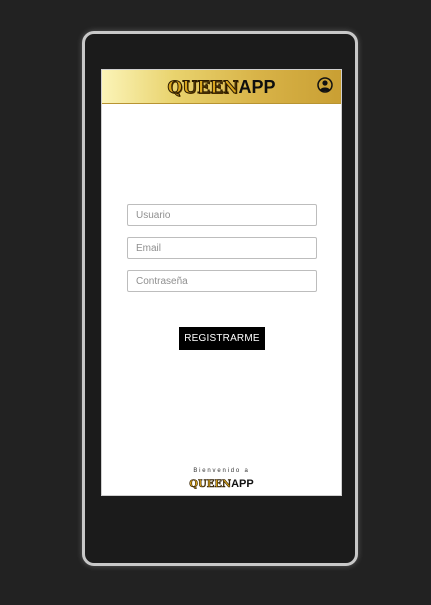  I want to click on footer-logo: QUEENAPP, so click(221, 484).